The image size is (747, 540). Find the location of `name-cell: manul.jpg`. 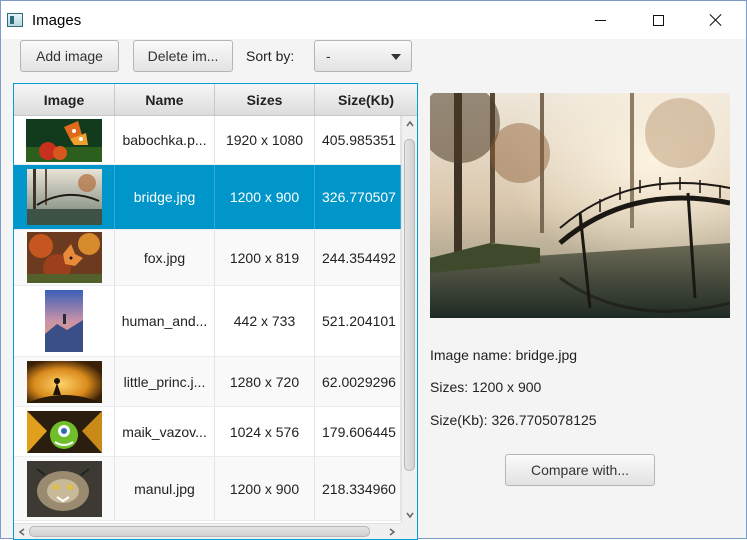

name-cell: manul.jpg is located at coordinates (165, 488).